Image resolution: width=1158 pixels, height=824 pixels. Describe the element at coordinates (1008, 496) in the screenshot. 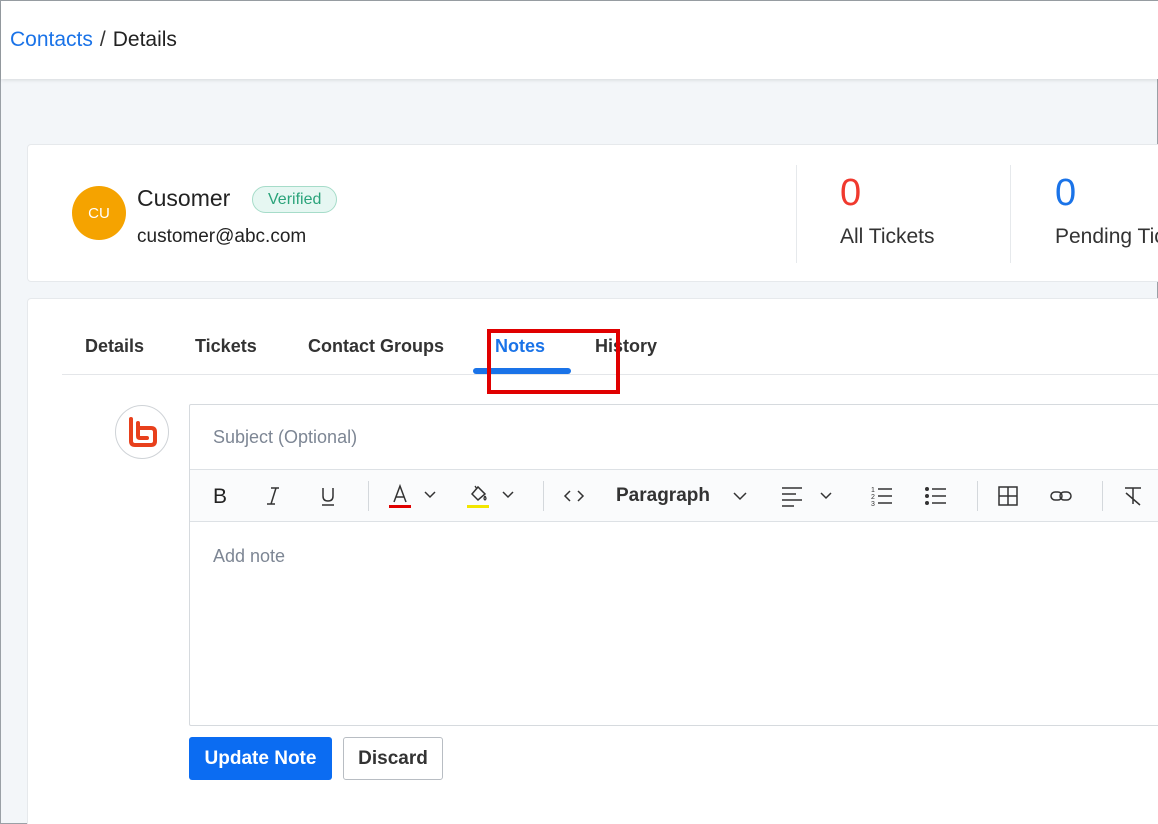

I see `table-icon` at that location.